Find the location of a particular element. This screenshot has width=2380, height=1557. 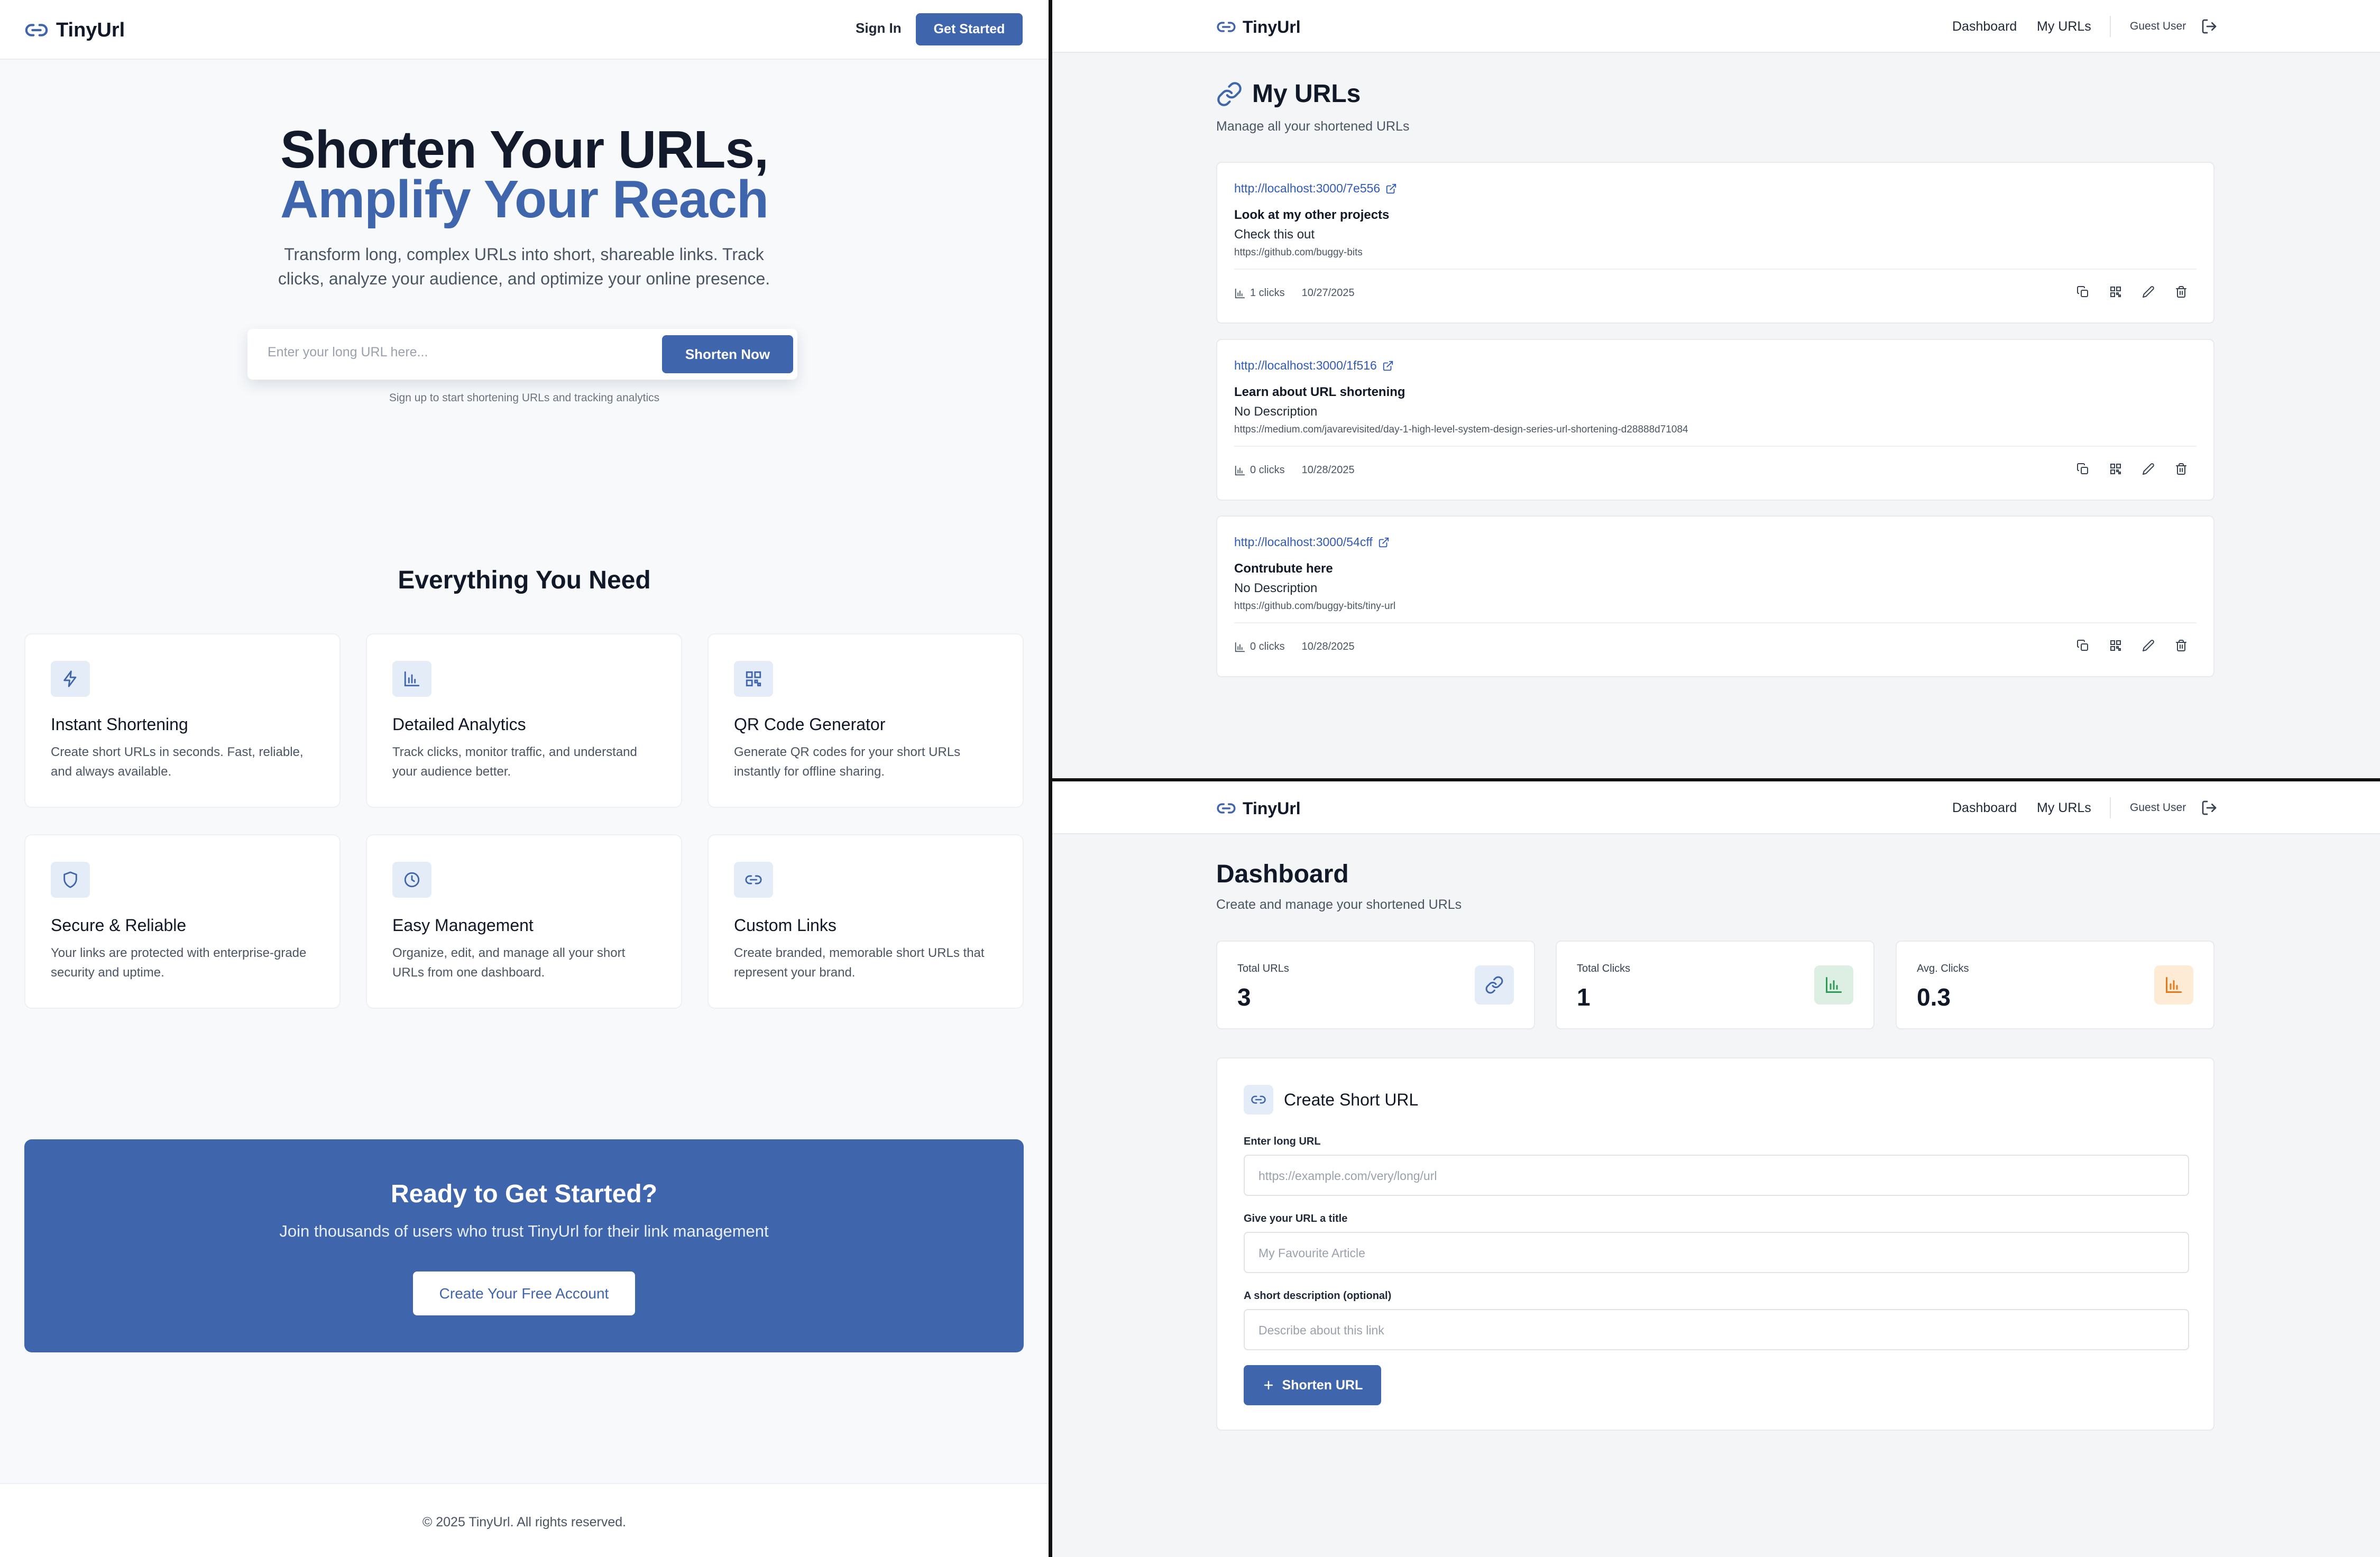

features-title: Everything You Need is located at coordinates (524, 580).